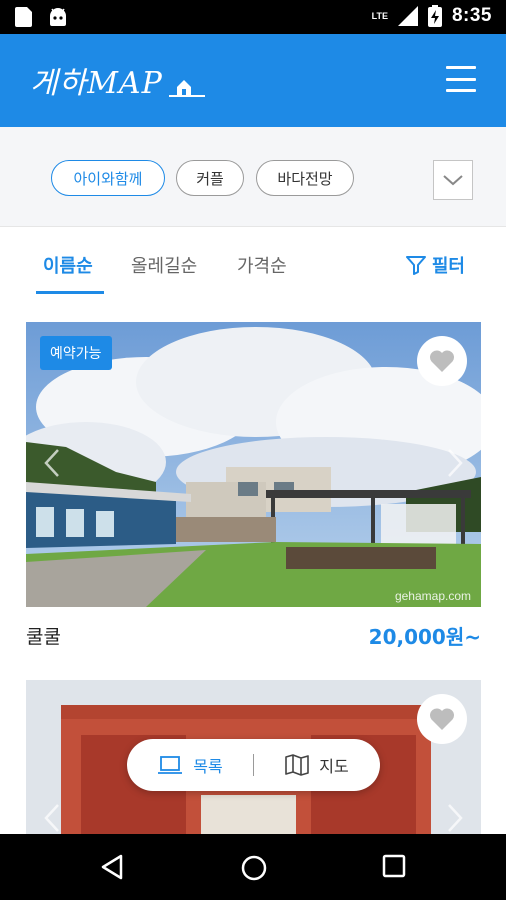 This screenshot has height=900, width=506. I want to click on listing-price: 20,000원~, so click(424, 637).